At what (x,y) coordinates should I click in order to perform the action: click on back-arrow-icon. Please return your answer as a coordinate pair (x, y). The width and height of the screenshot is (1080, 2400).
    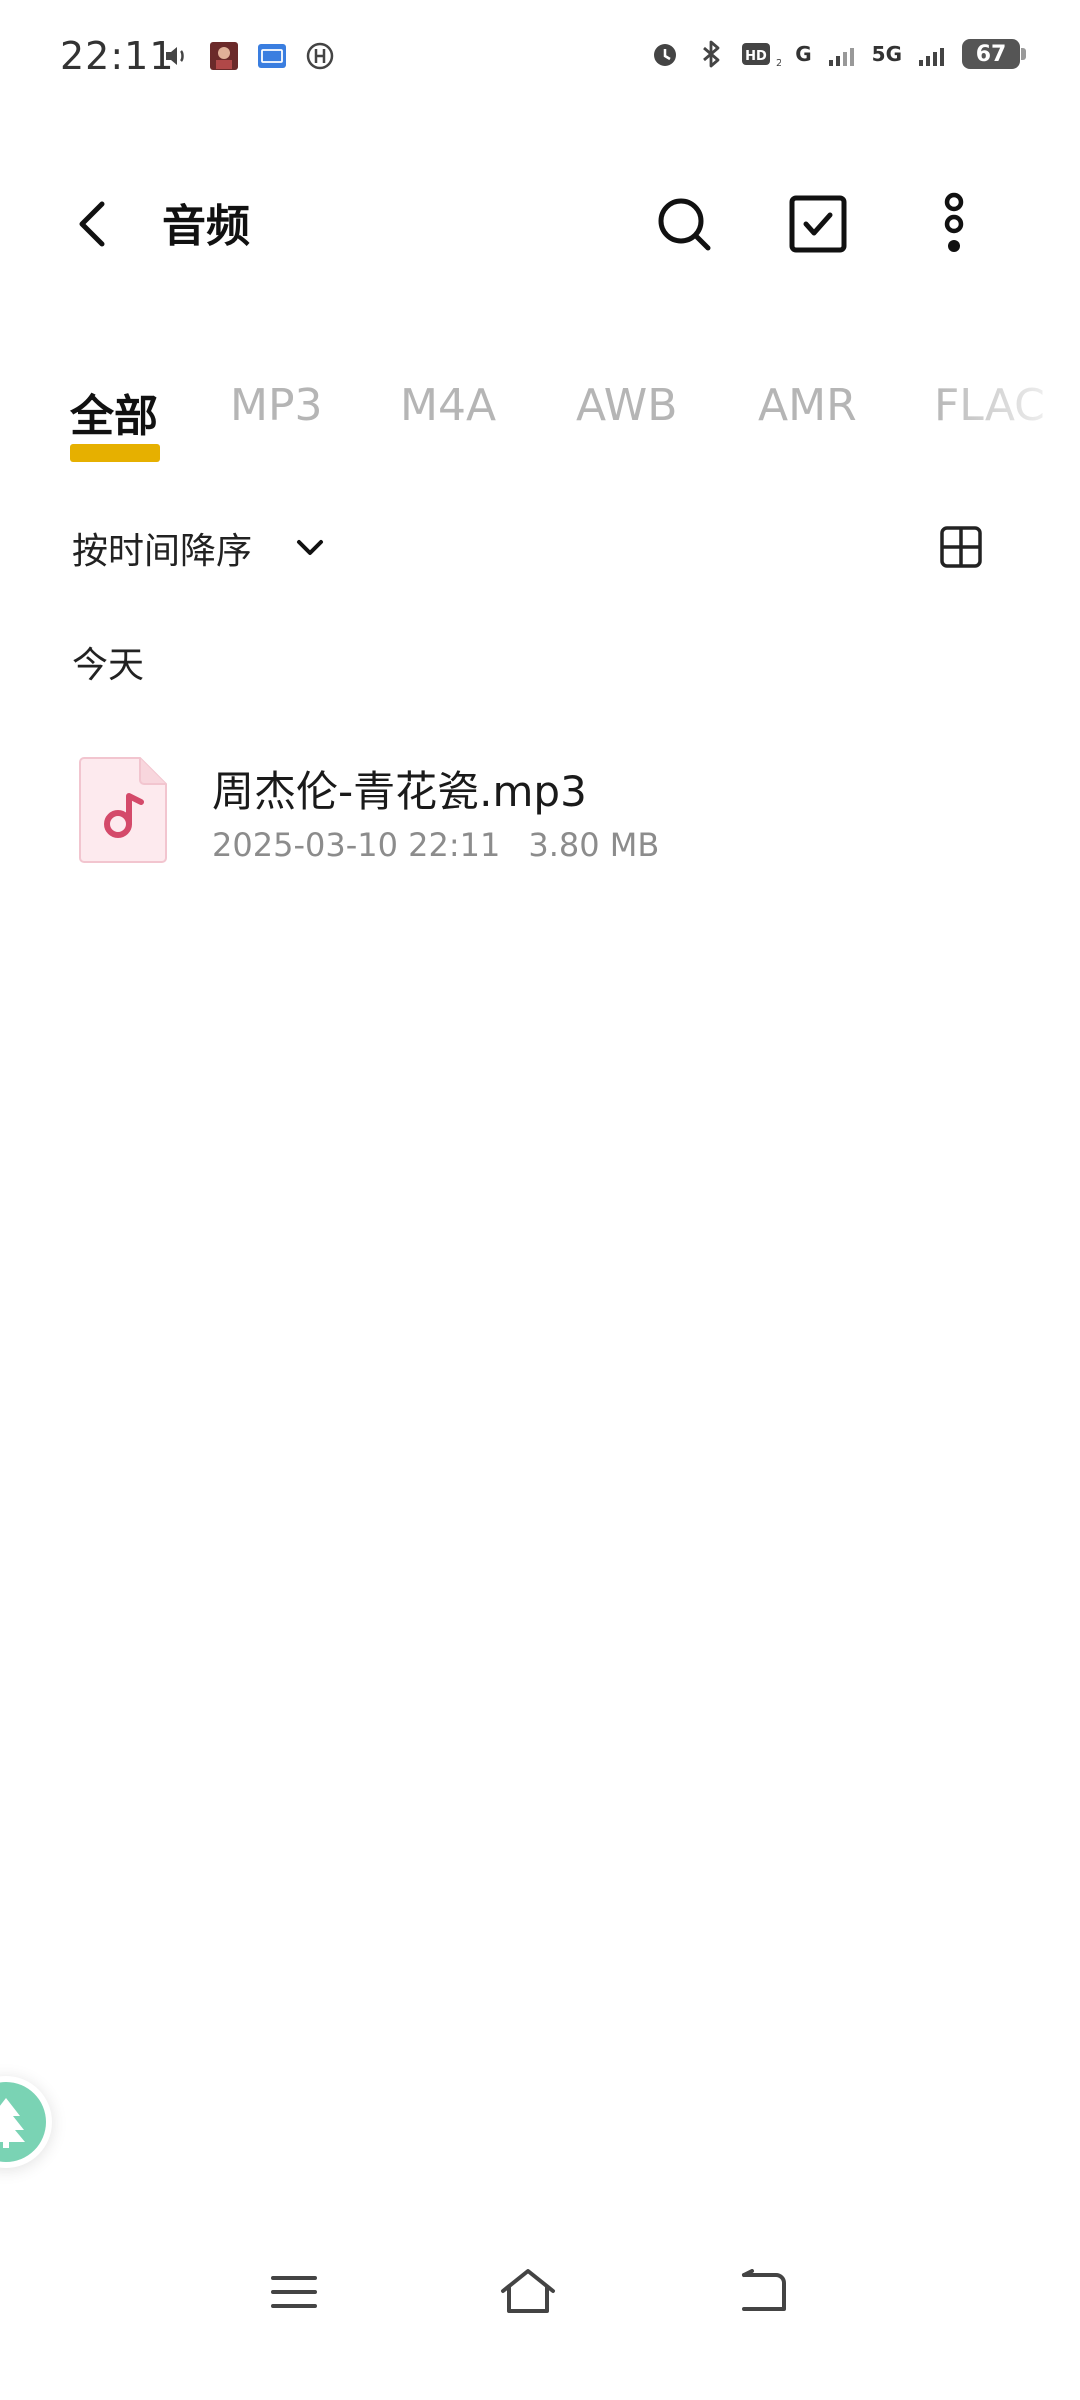
    Looking at the image, I should click on (92, 224).